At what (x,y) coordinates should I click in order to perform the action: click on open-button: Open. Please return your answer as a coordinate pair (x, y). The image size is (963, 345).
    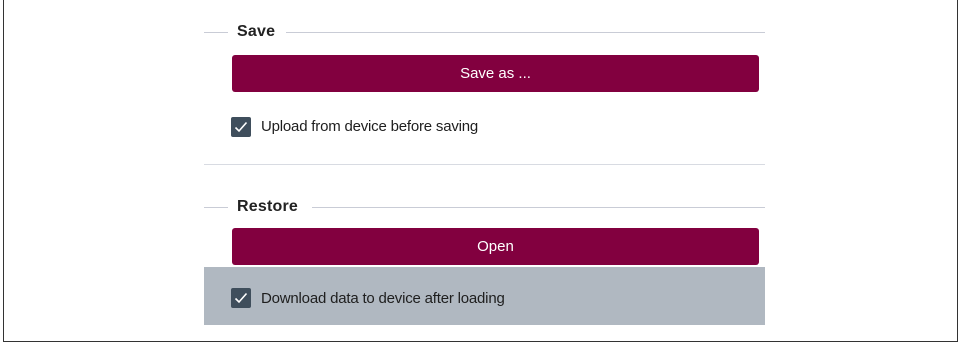
    Looking at the image, I should click on (495, 246).